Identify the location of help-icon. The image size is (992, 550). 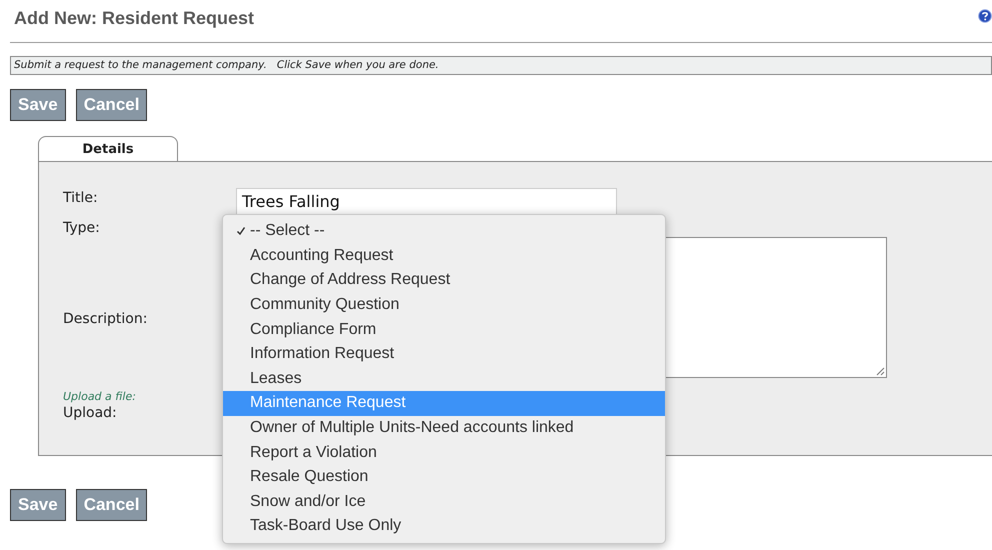
(985, 16).